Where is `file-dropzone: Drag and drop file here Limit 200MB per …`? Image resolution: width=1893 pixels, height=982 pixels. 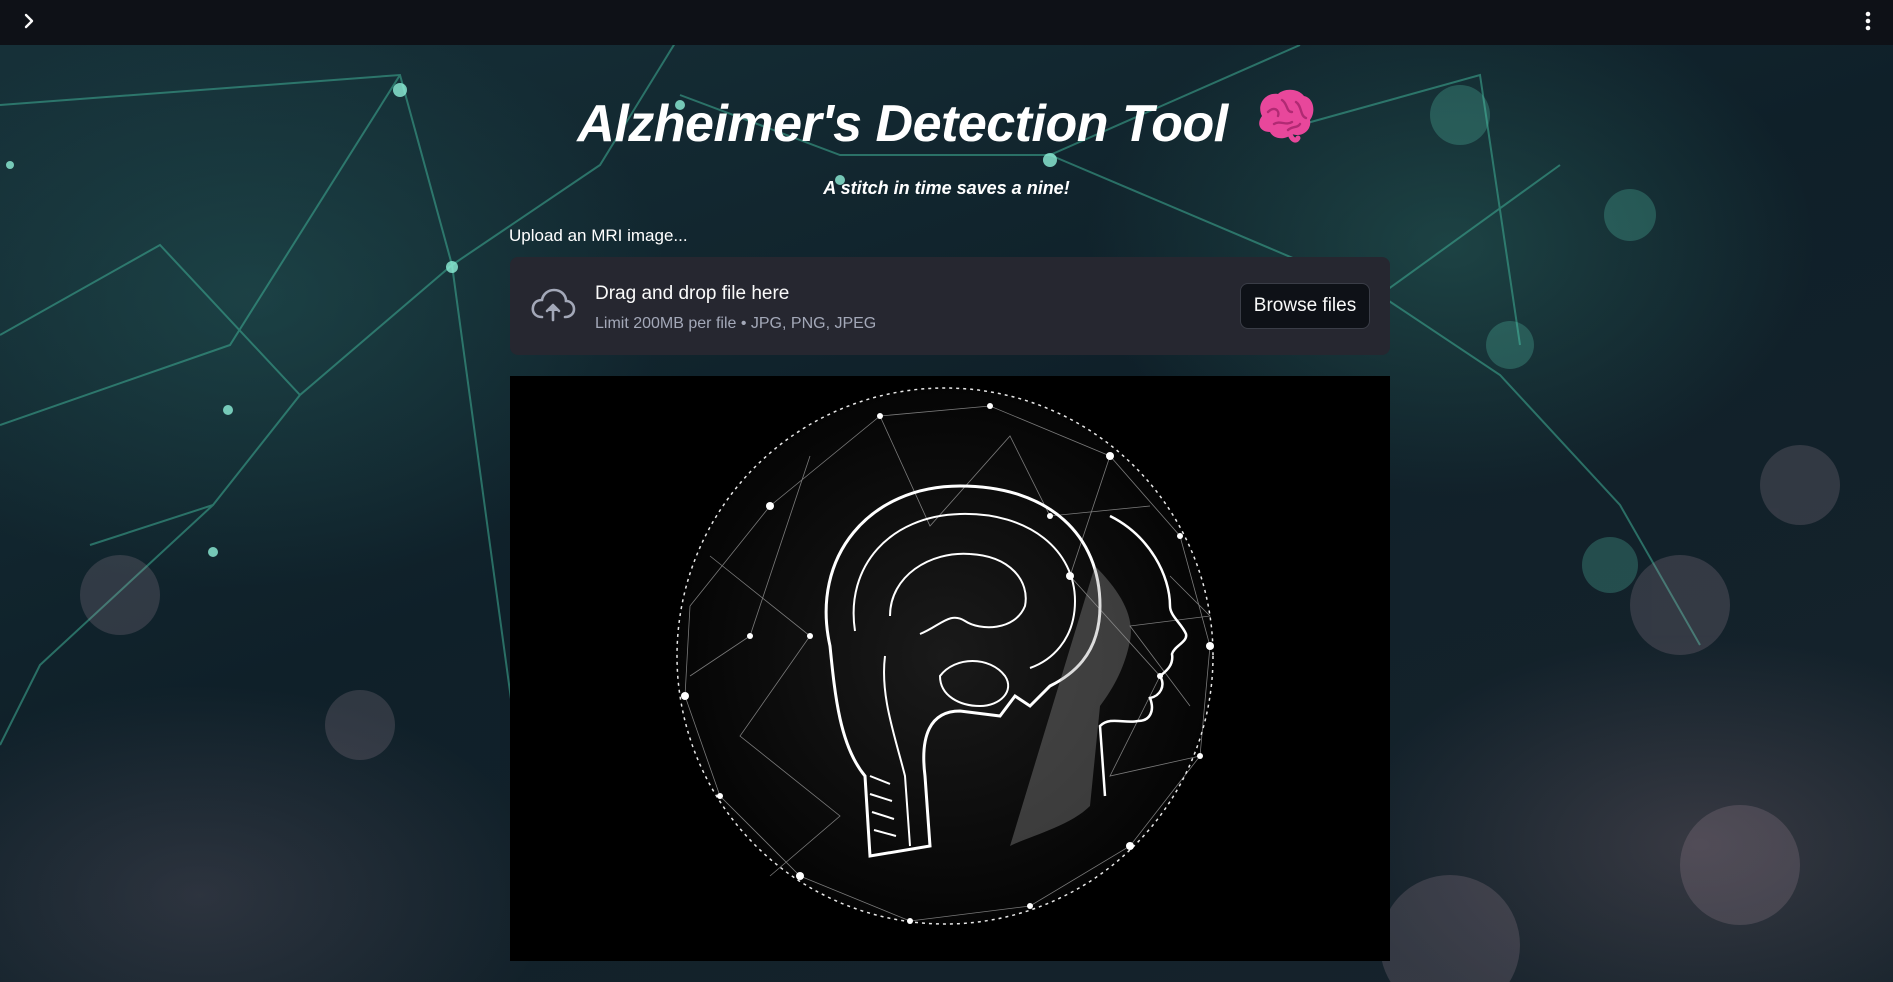
file-dropzone: Drag and drop file here Limit 200MB per … is located at coordinates (950, 306).